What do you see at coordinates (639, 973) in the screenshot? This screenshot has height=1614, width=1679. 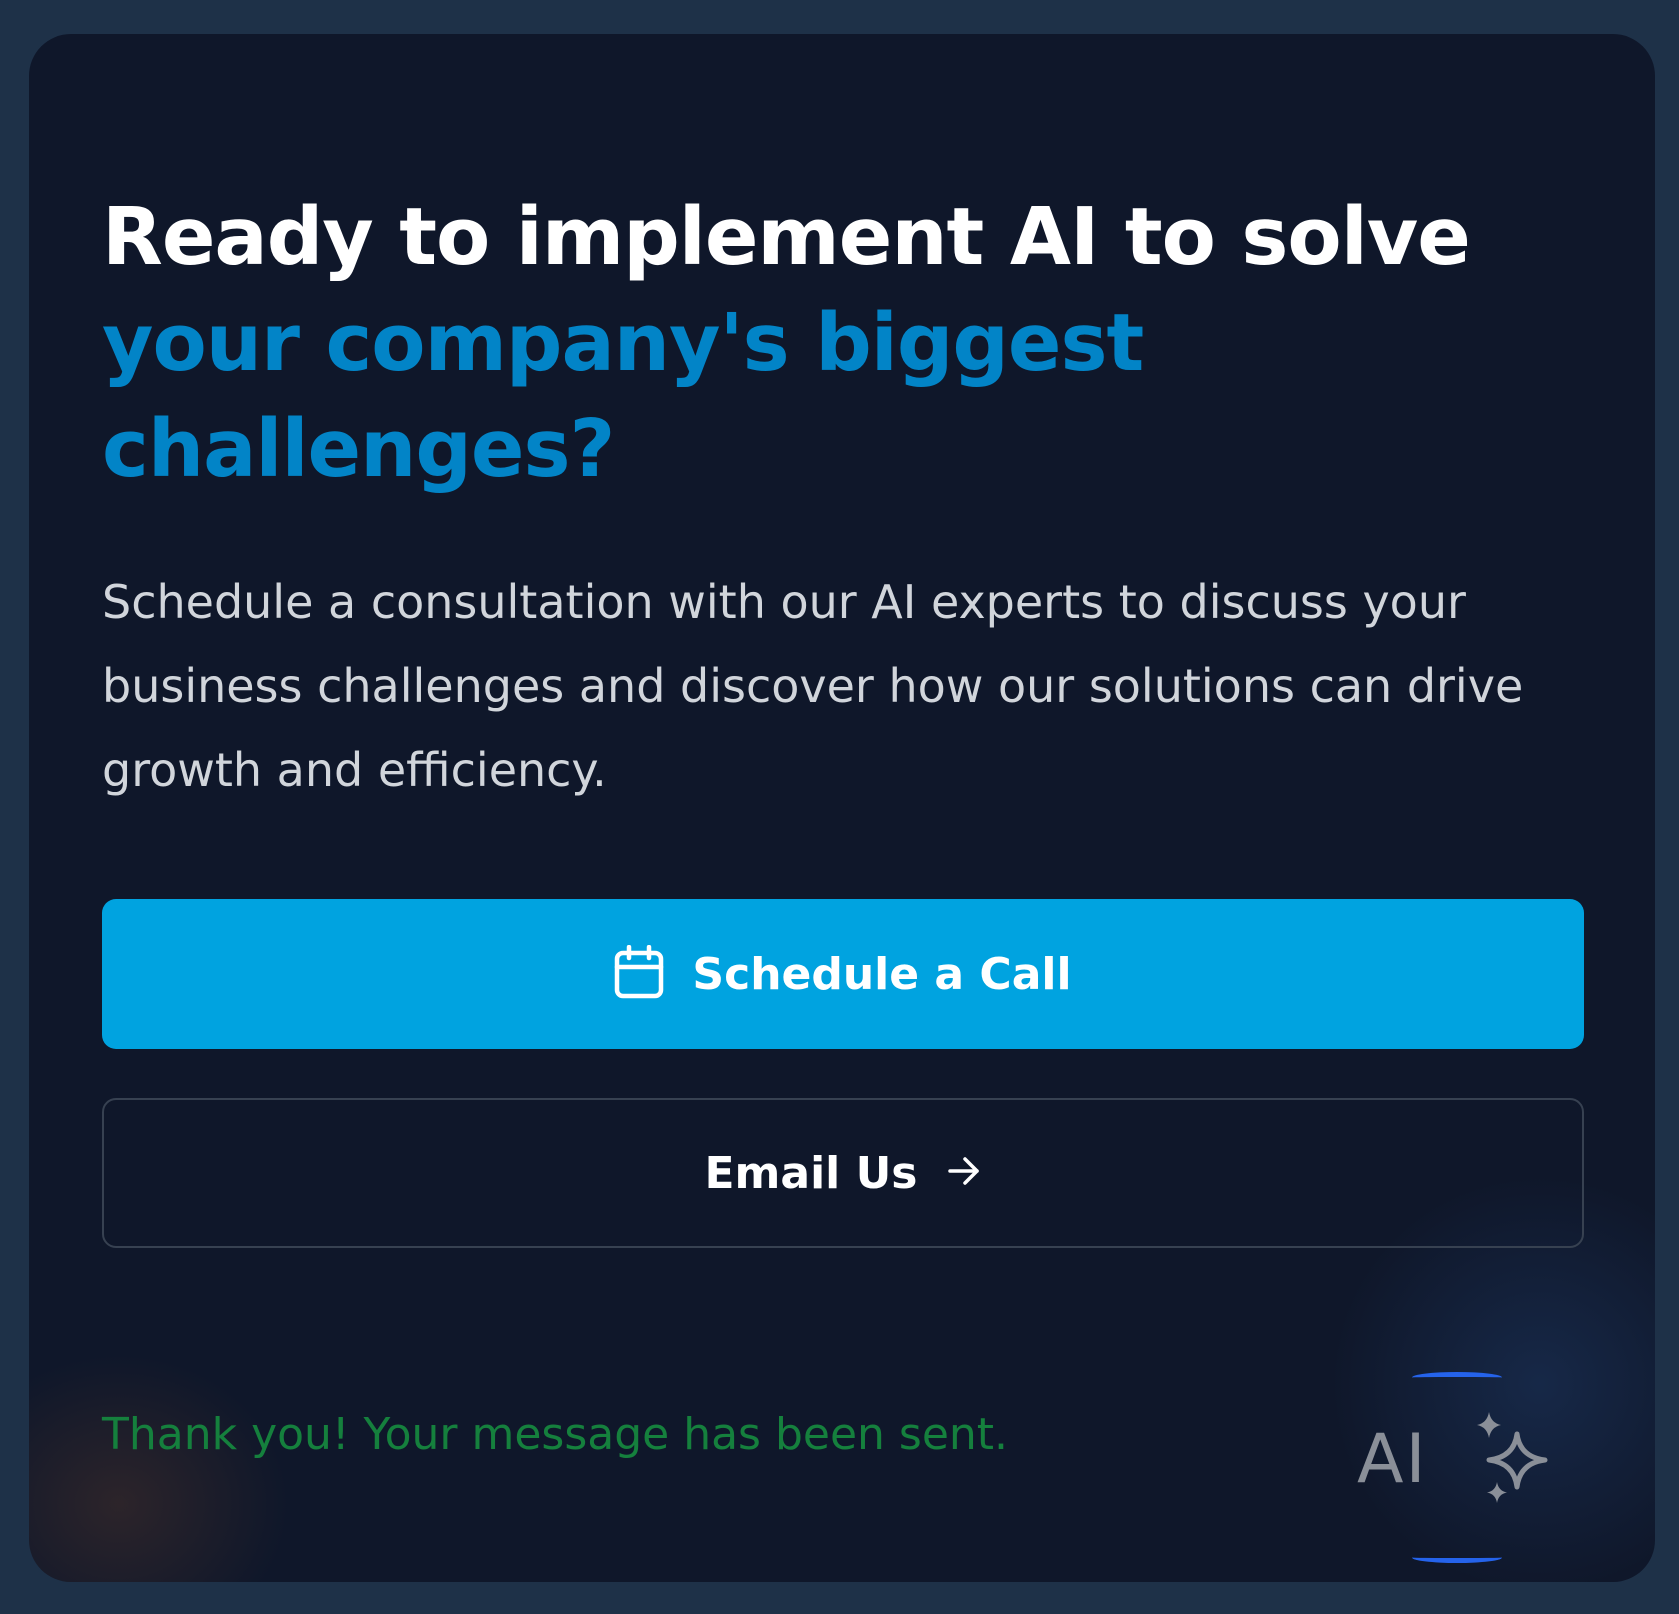 I see `calendar-icon` at bounding box center [639, 973].